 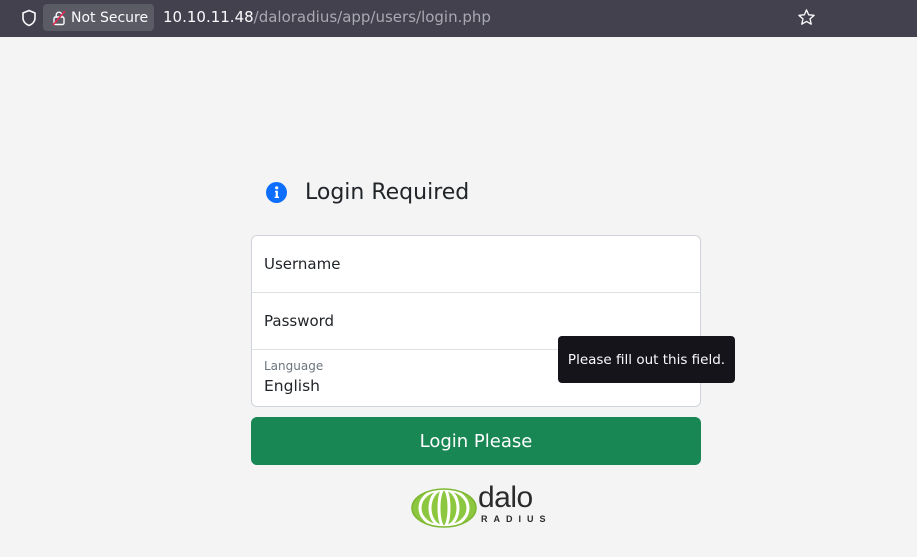 I want to click on validation-tooltip: Please fill out this field., so click(x=646, y=359).